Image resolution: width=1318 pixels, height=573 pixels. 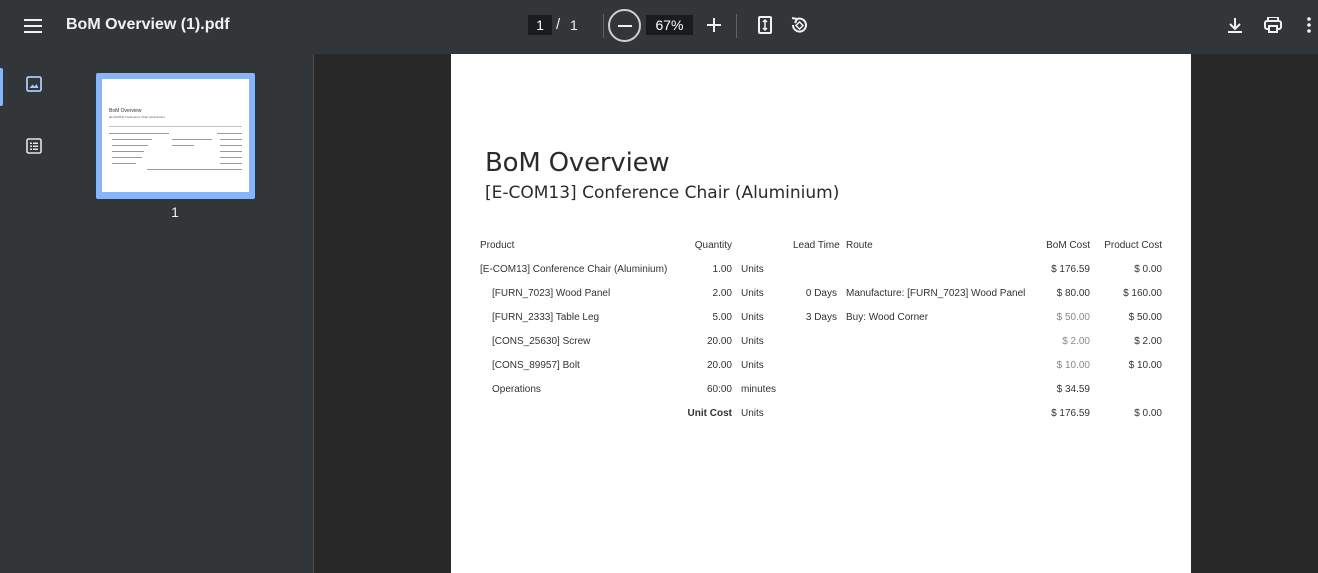 What do you see at coordinates (1073, 389) in the screenshot?
I see `row-bom-cost: $ 34.59` at bounding box center [1073, 389].